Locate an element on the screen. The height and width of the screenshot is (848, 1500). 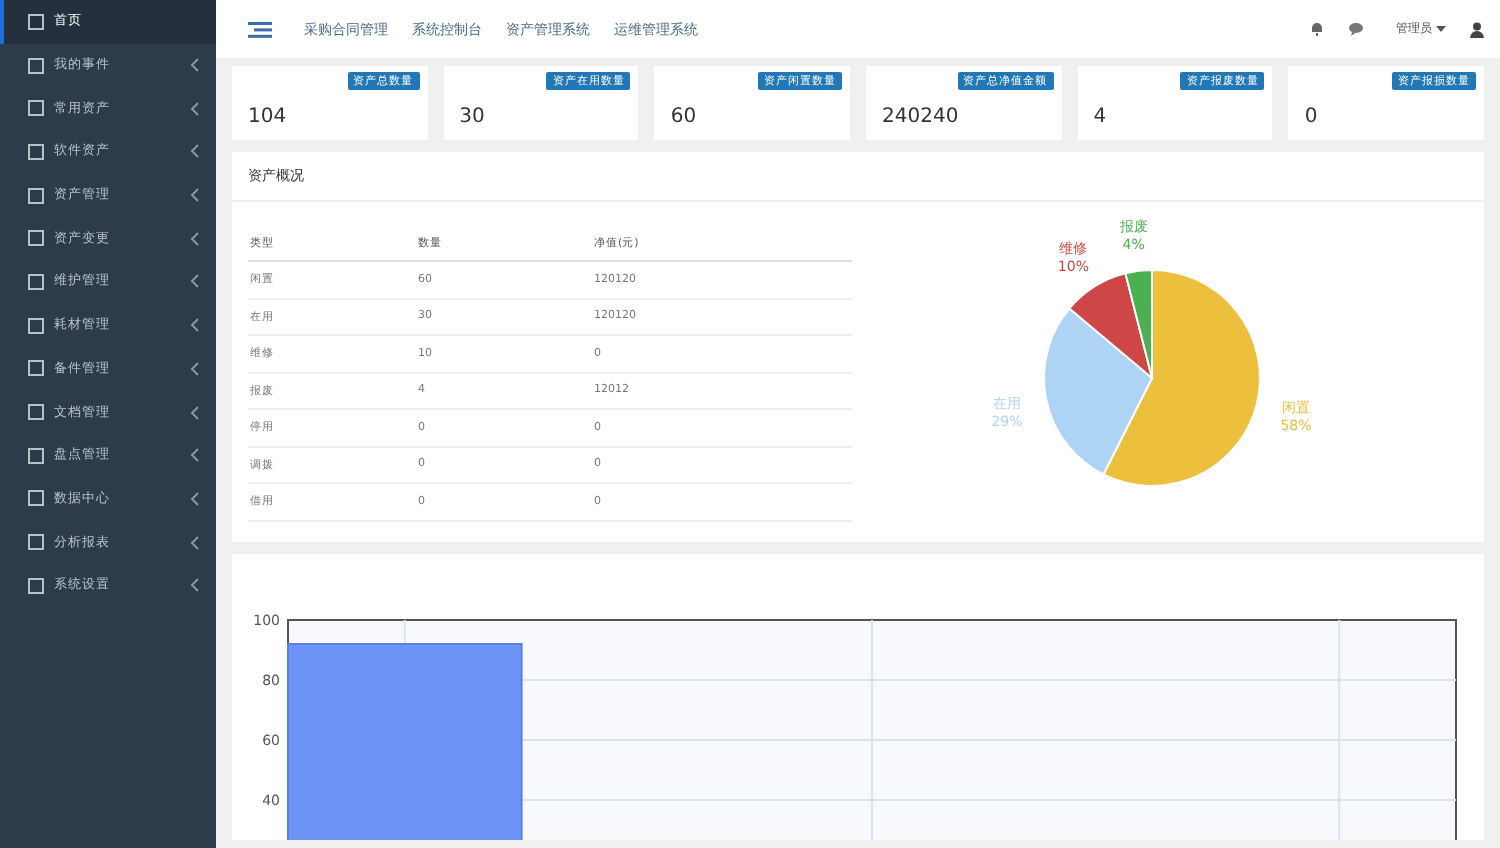
stat-value: 4 is located at coordinates (1101, 117).